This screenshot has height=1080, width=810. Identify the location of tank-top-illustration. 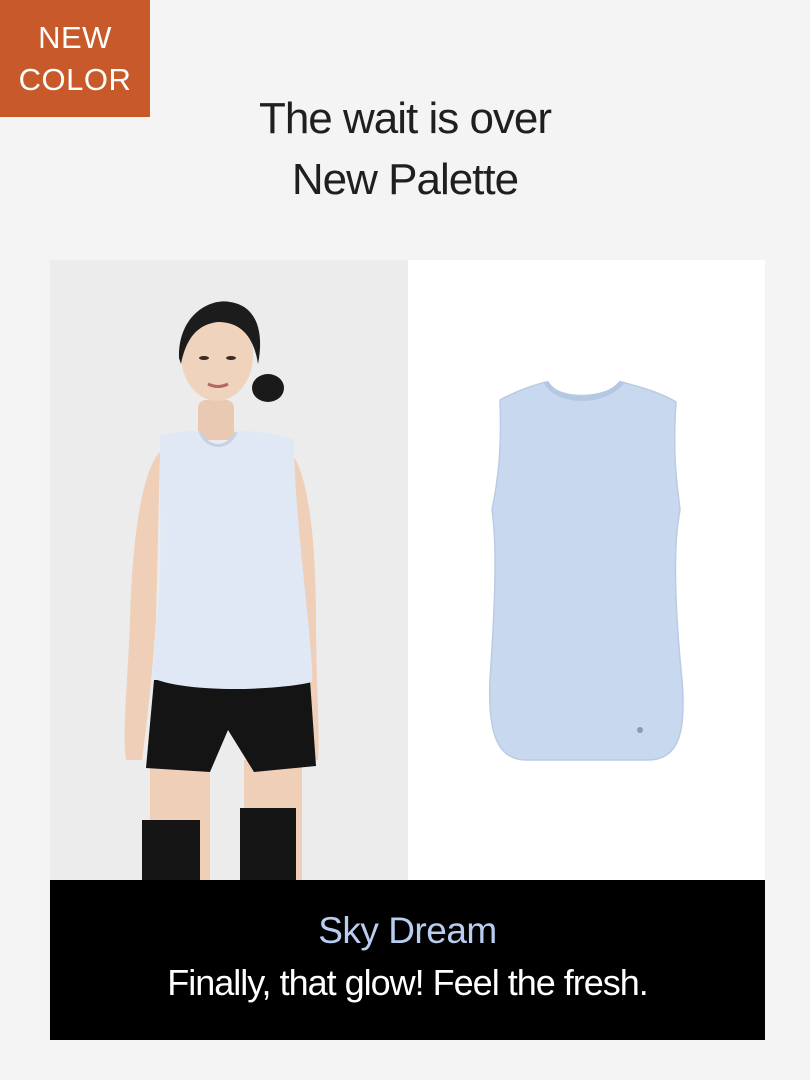
(586, 570).